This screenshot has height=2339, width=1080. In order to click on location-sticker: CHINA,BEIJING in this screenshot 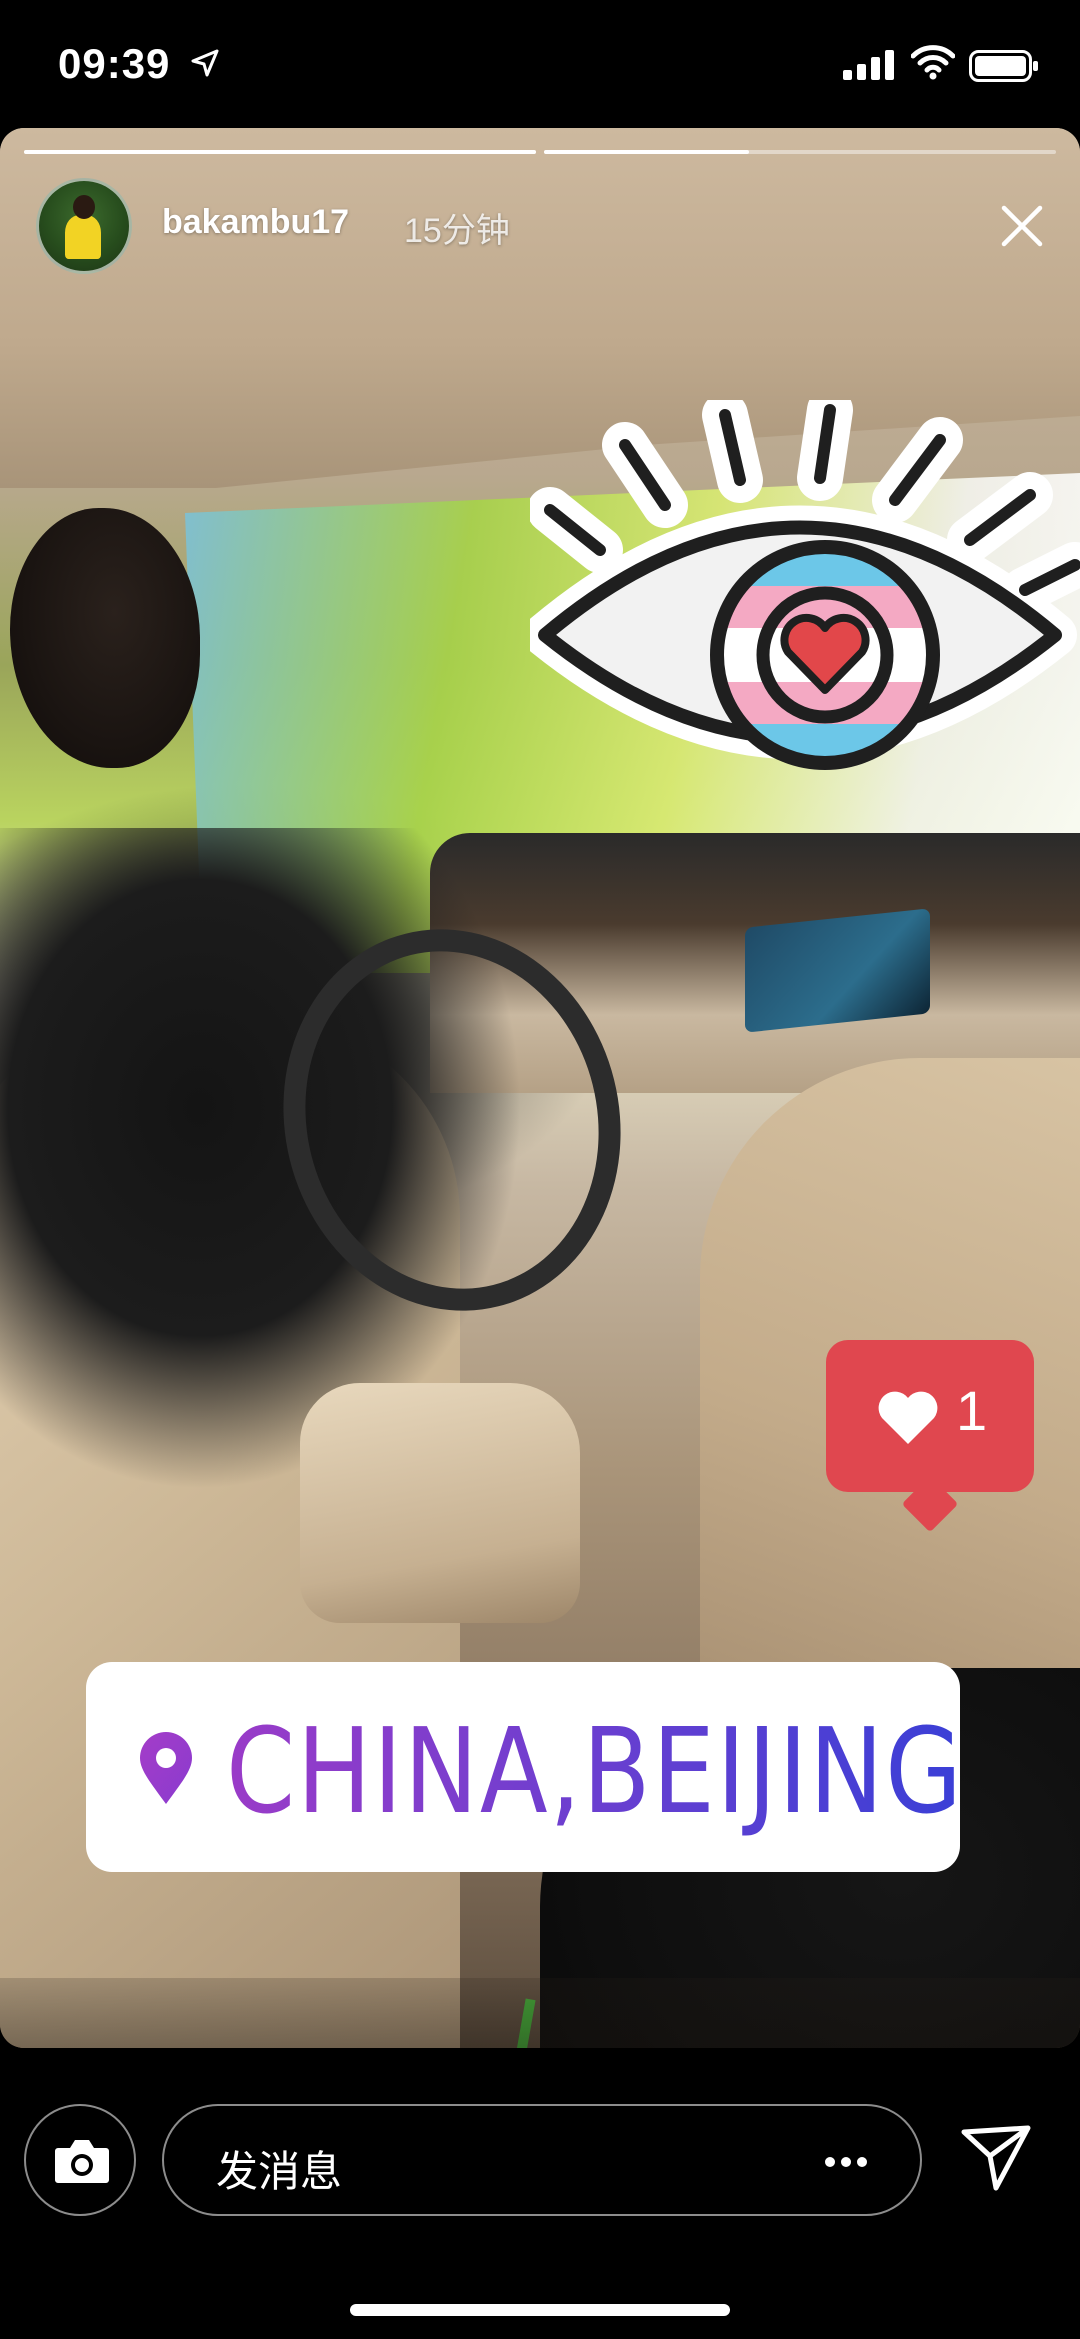, I will do `click(524, 1767)`.